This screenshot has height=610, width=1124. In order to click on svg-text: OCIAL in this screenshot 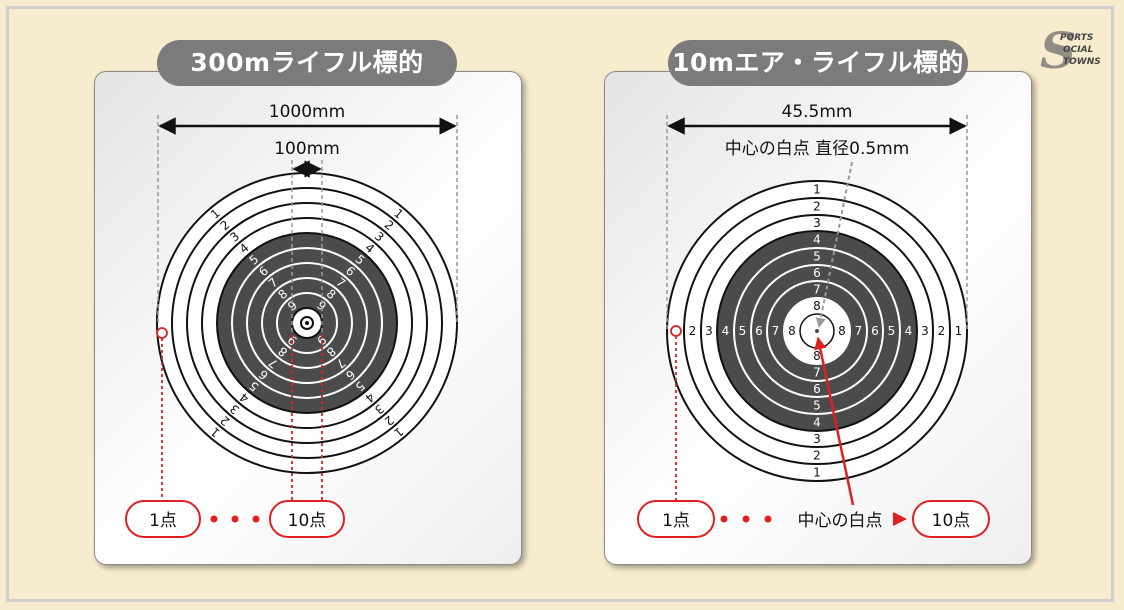, I will do `click(1078, 50)`.